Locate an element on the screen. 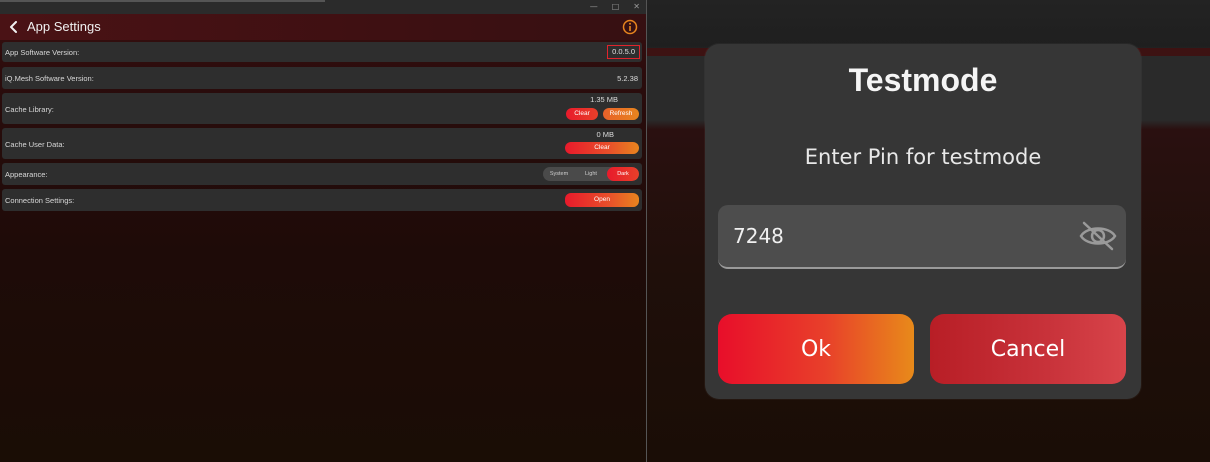  cache-library-clear-button: Clear is located at coordinates (582, 114).